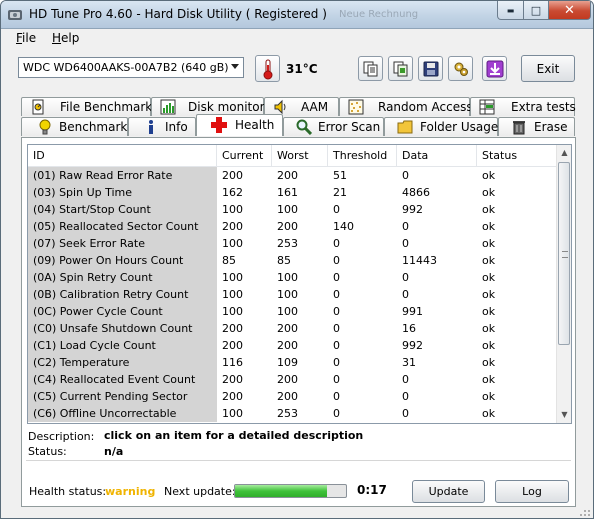  I want to click on tab-label: Disk monitor, so click(226, 107).